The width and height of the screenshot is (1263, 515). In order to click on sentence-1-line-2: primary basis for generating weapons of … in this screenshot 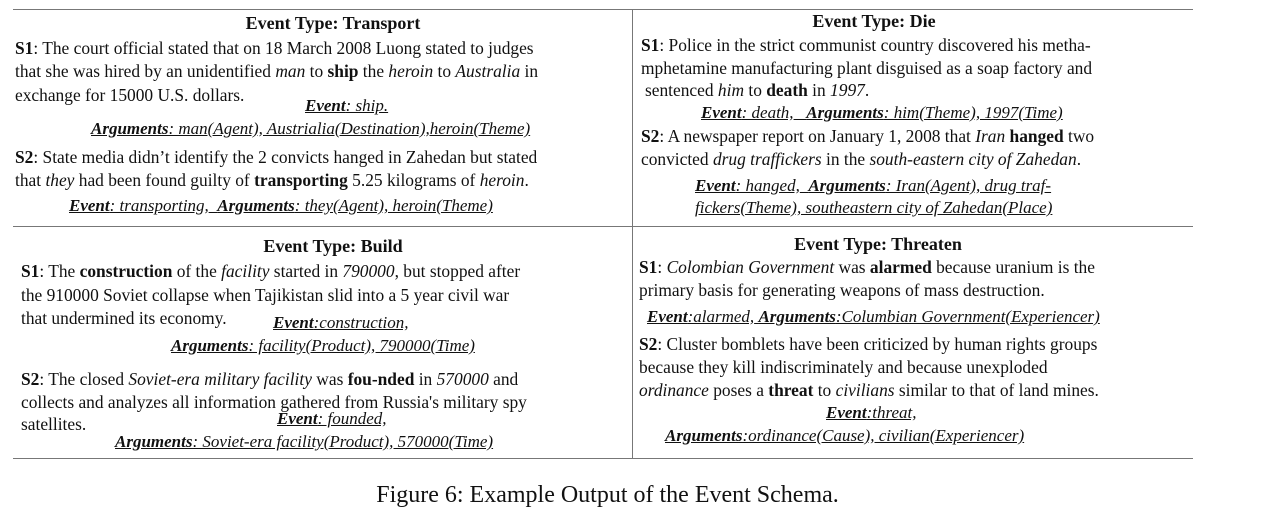, I will do `click(842, 290)`.